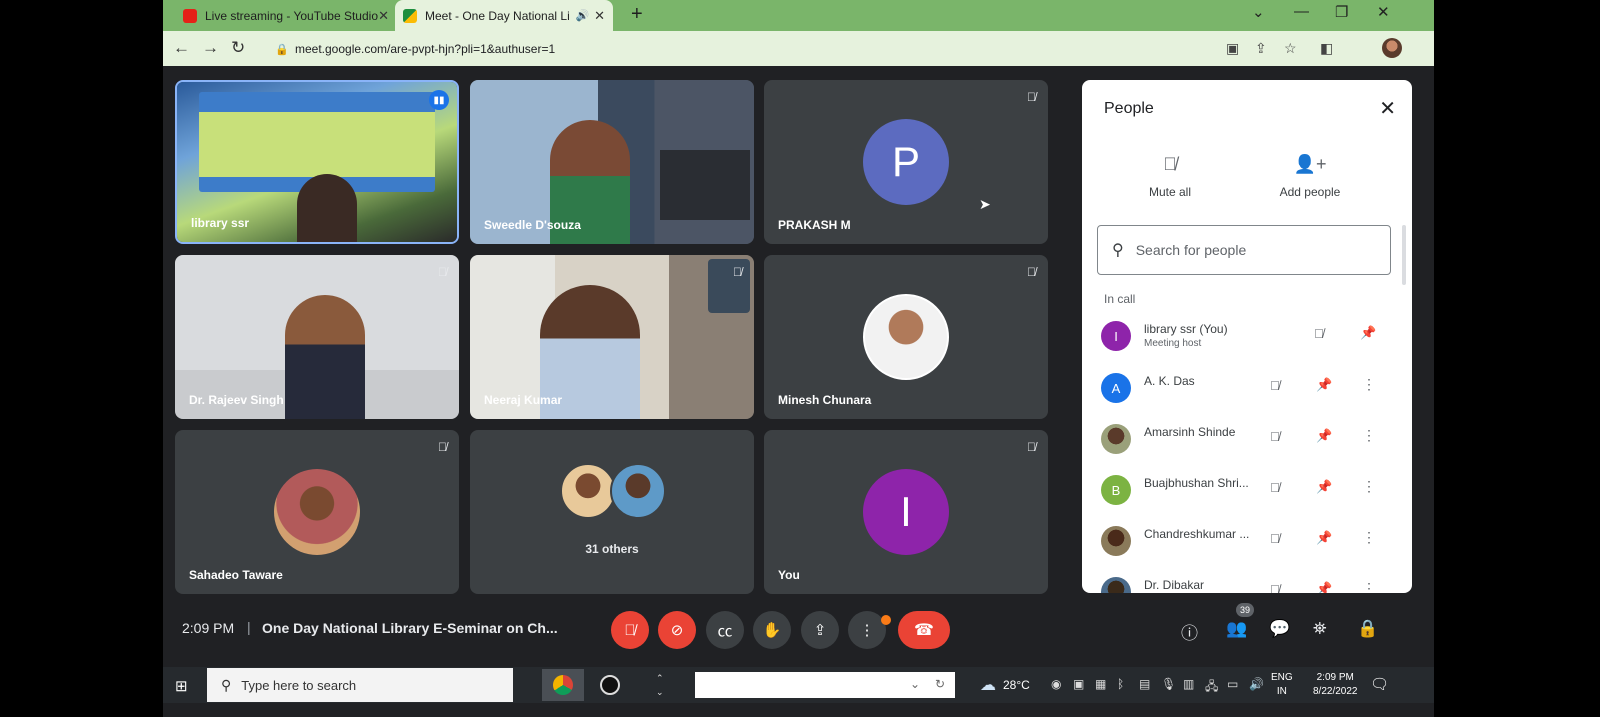  Describe the element at coordinates (286, 15) in the screenshot. I see `tab-youtube-studio: Live streaming - YouTube Studio ✕` at that location.